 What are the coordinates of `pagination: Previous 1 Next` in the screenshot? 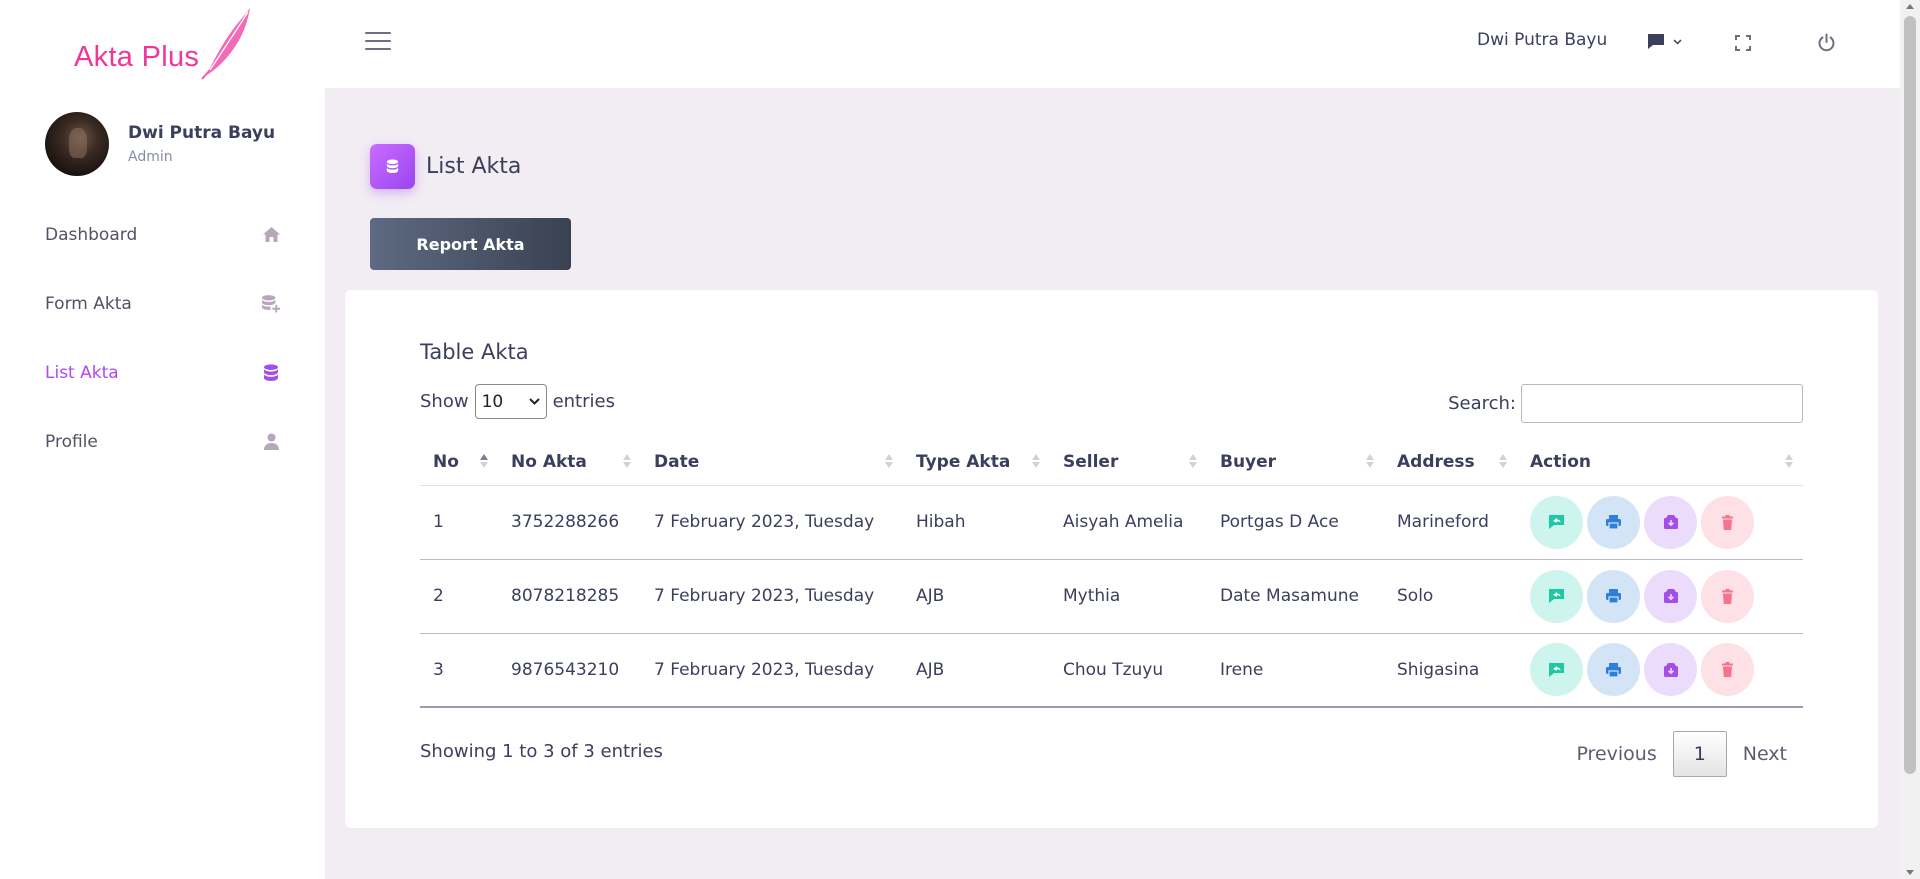 It's located at (1681, 754).